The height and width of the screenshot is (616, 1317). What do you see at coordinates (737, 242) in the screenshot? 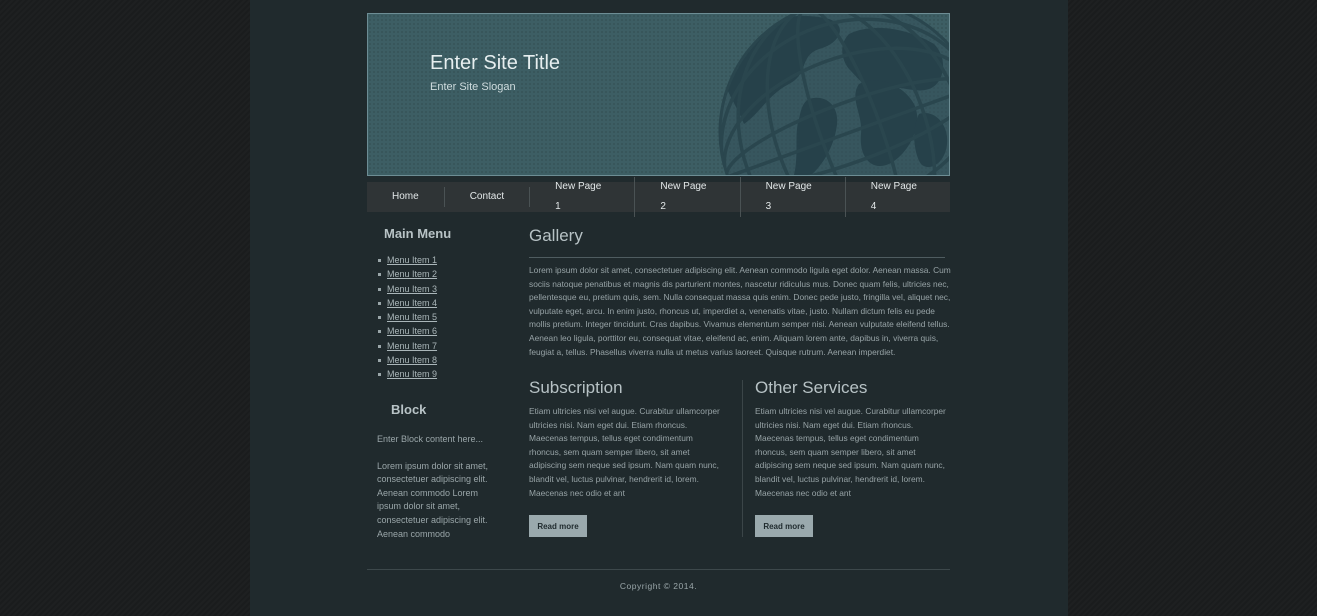
I see `gallery-title: Gallery` at bounding box center [737, 242].